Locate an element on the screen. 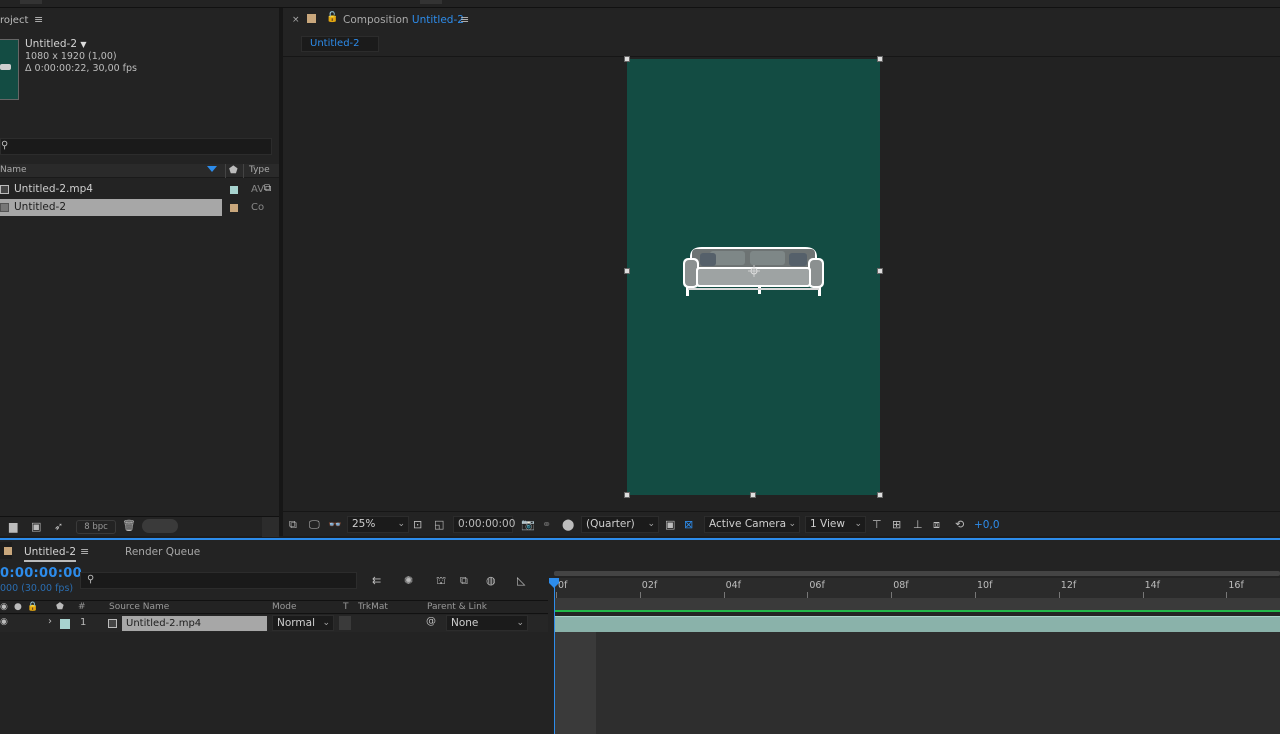  pick-whip-icon: @ is located at coordinates (431, 621).